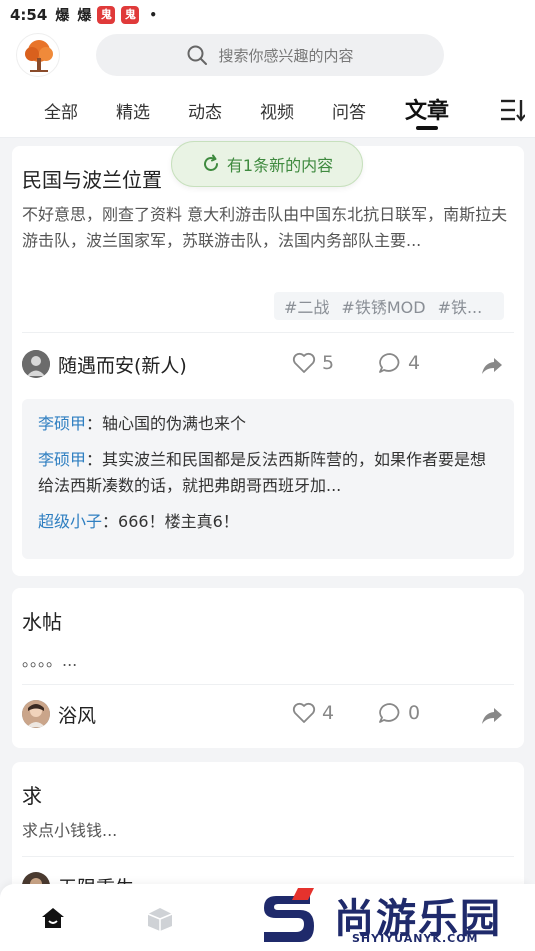  What do you see at coordinates (29, 15) in the screenshot?
I see `status-time: 4:54` at bounding box center [29, 15].